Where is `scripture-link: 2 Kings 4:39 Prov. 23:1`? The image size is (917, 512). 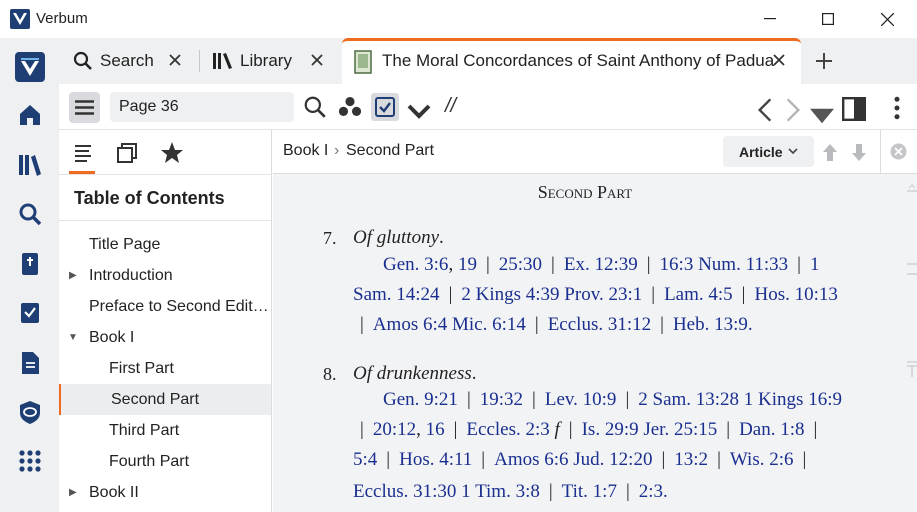
scripture-link: 2 Kings 4:39 Prov. 23:1 is located at coordinates (551, 294).